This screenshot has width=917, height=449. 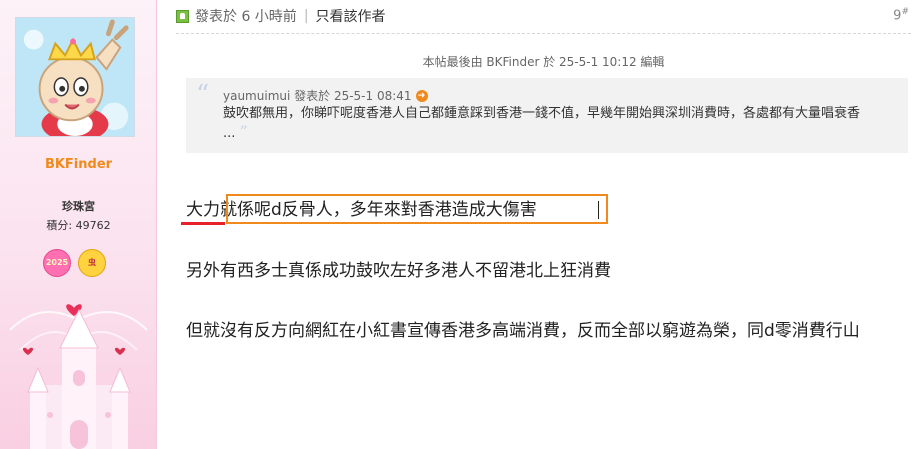 I want to click on online-status-icon, so click(x=182, y=16).